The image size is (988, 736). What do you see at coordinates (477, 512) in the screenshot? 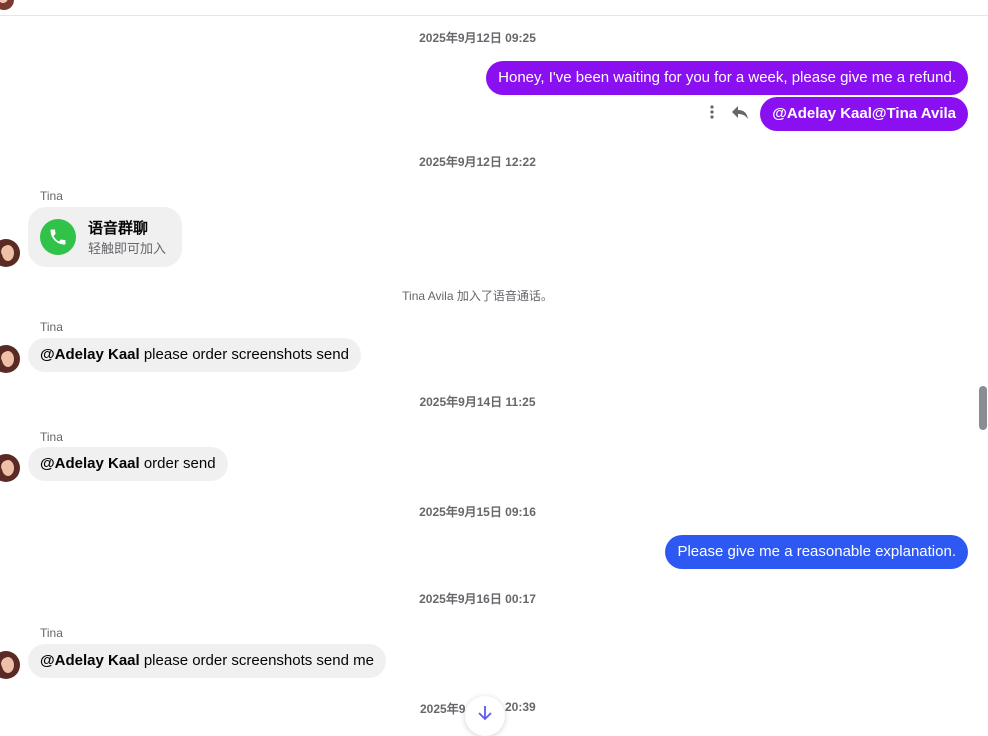
I see `timestamp: 2025年9月15日 09:16` at bounding box center [477, 512].